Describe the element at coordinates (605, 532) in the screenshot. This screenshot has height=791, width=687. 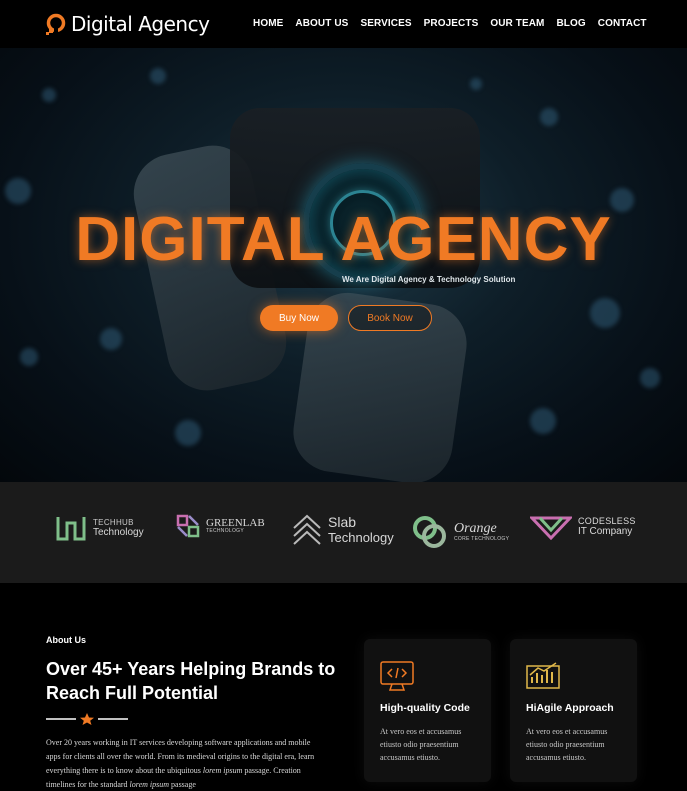
I see `partner-tagline: IT Company` at that location.